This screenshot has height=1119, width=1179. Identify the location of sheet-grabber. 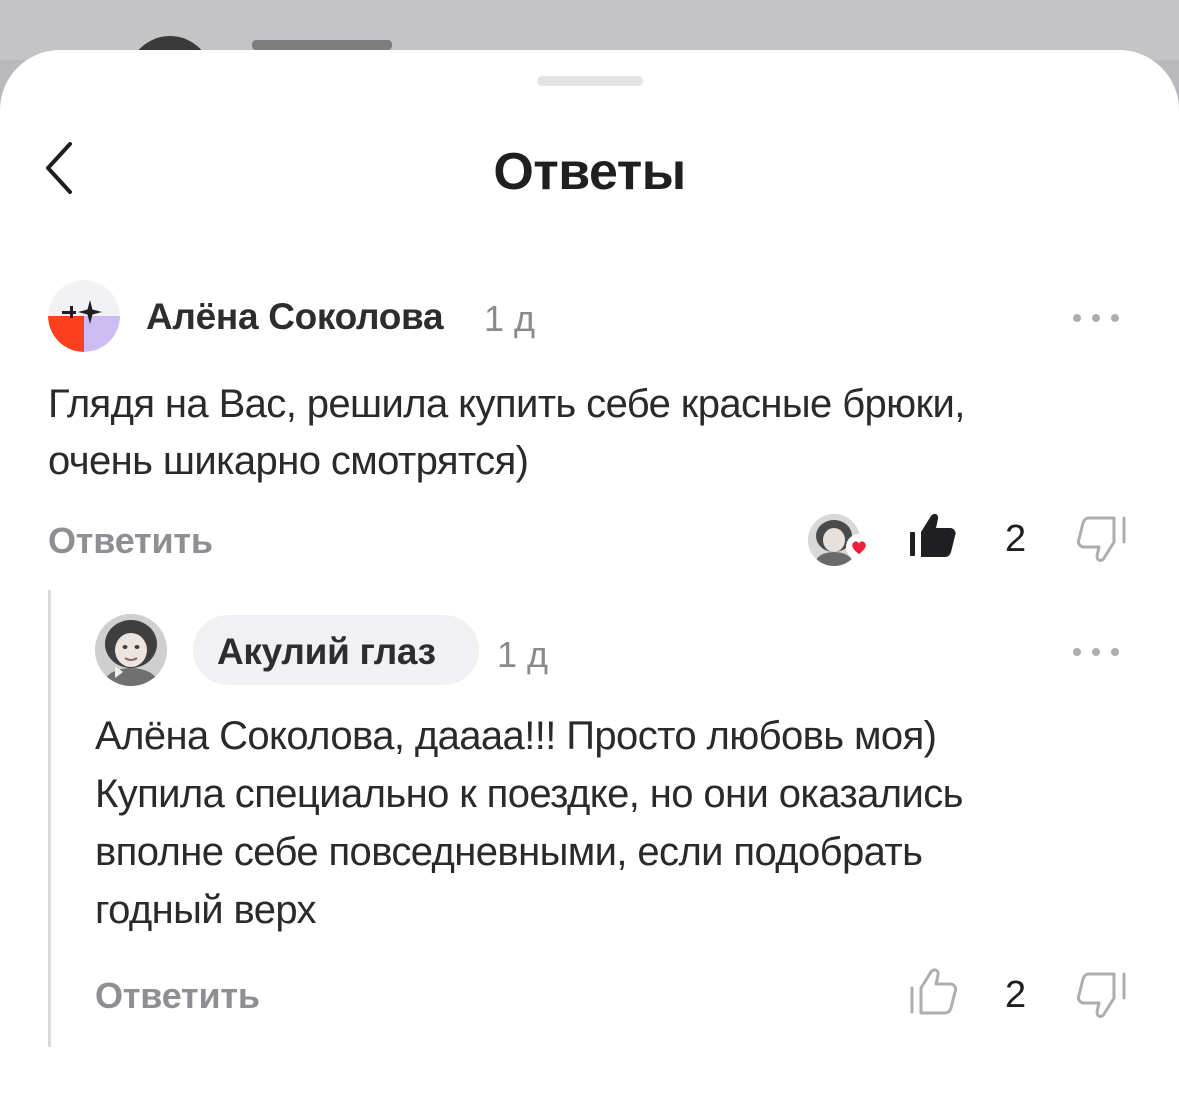
(590, 81).